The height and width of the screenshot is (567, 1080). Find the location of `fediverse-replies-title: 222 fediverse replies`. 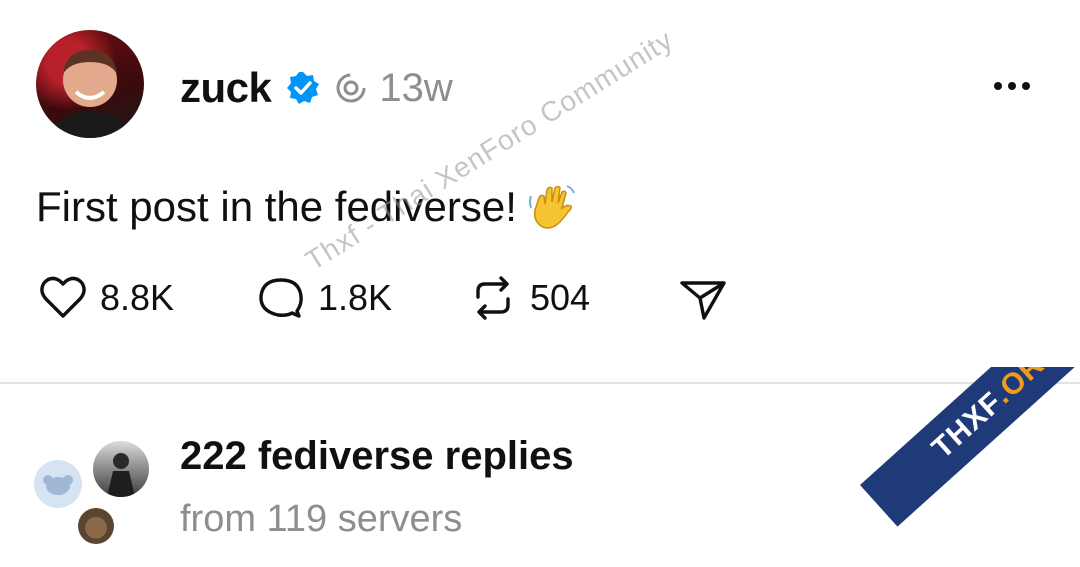

fediverse-replies-title: 222 fediverse replies is located at coordinates (377, 456).